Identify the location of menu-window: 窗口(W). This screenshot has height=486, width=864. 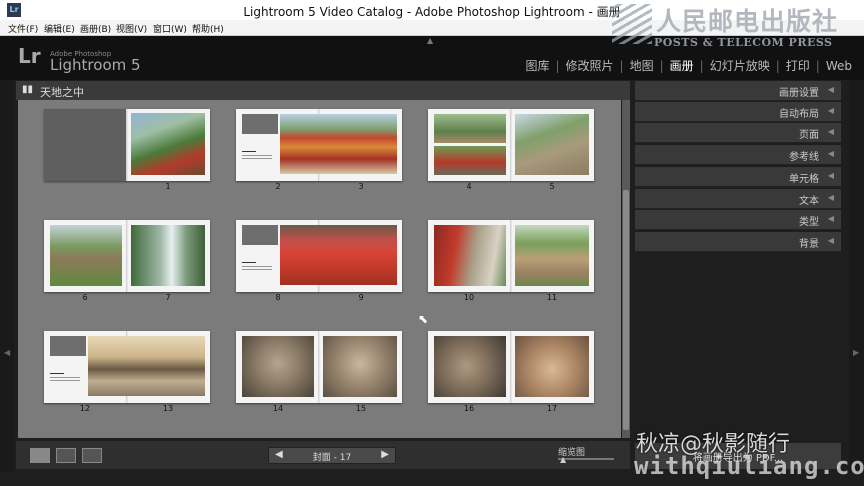
(170, 28).